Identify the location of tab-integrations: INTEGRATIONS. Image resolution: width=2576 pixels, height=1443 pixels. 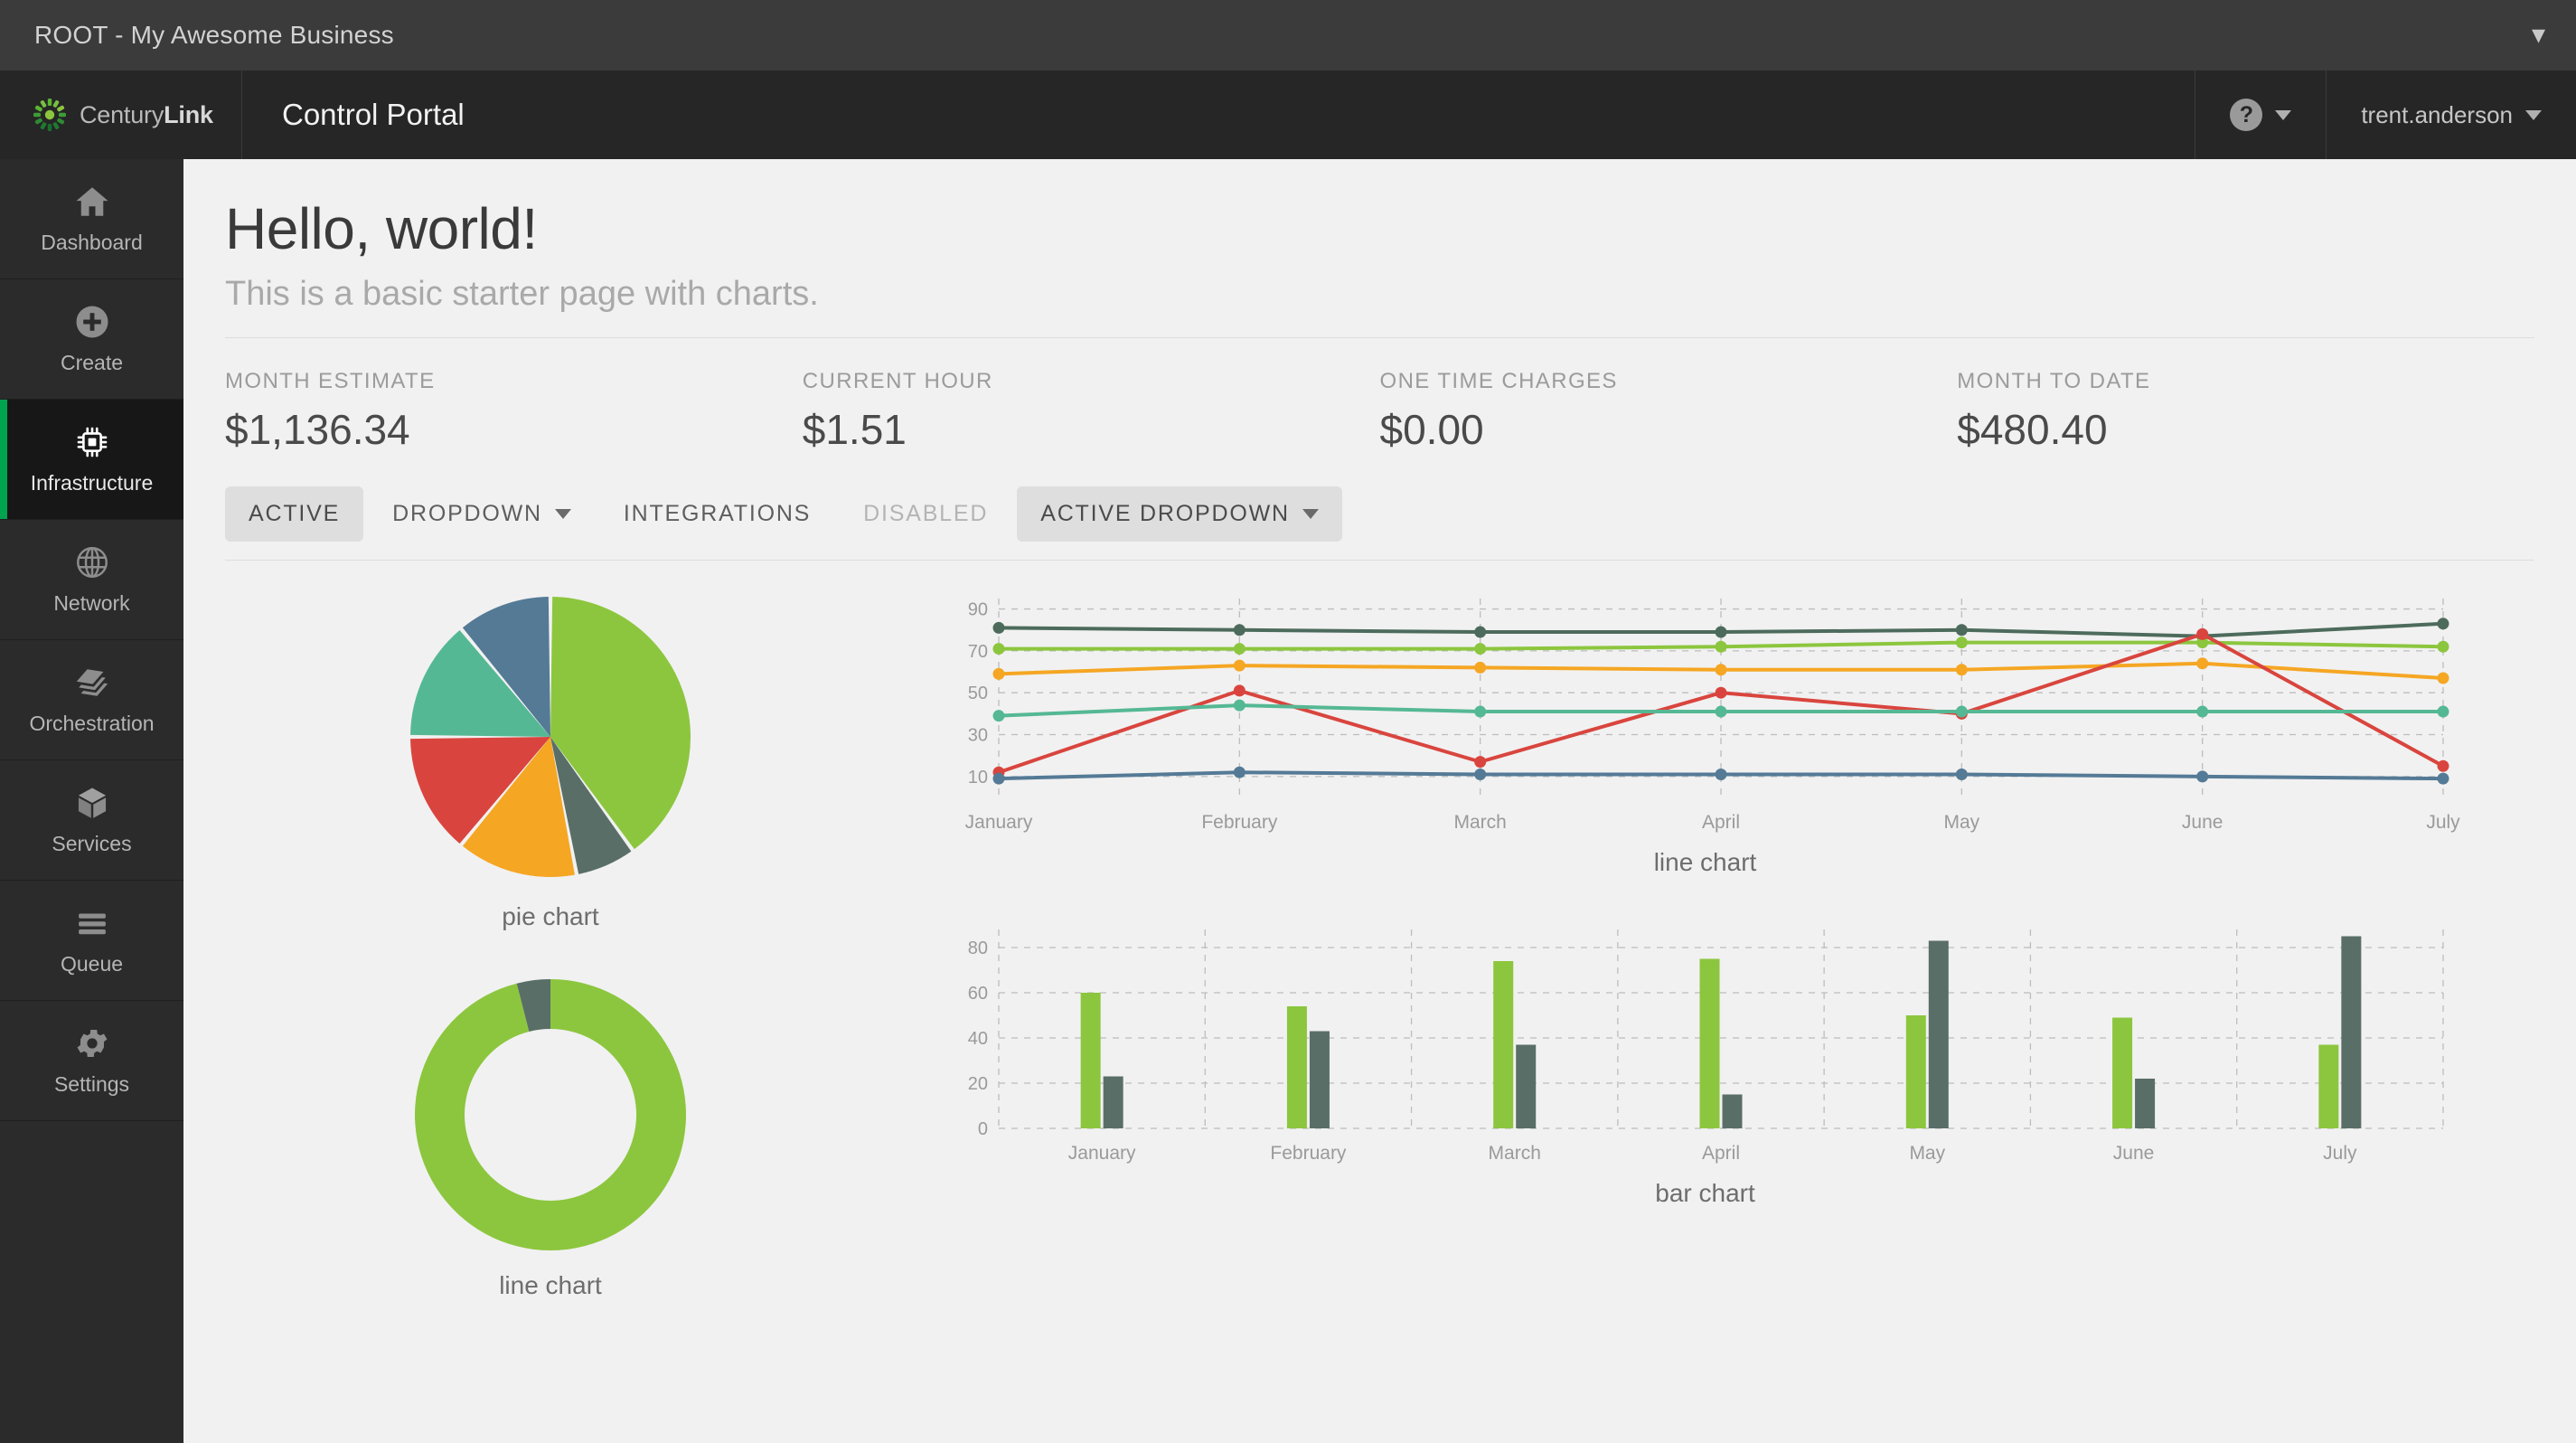
(717, 514).